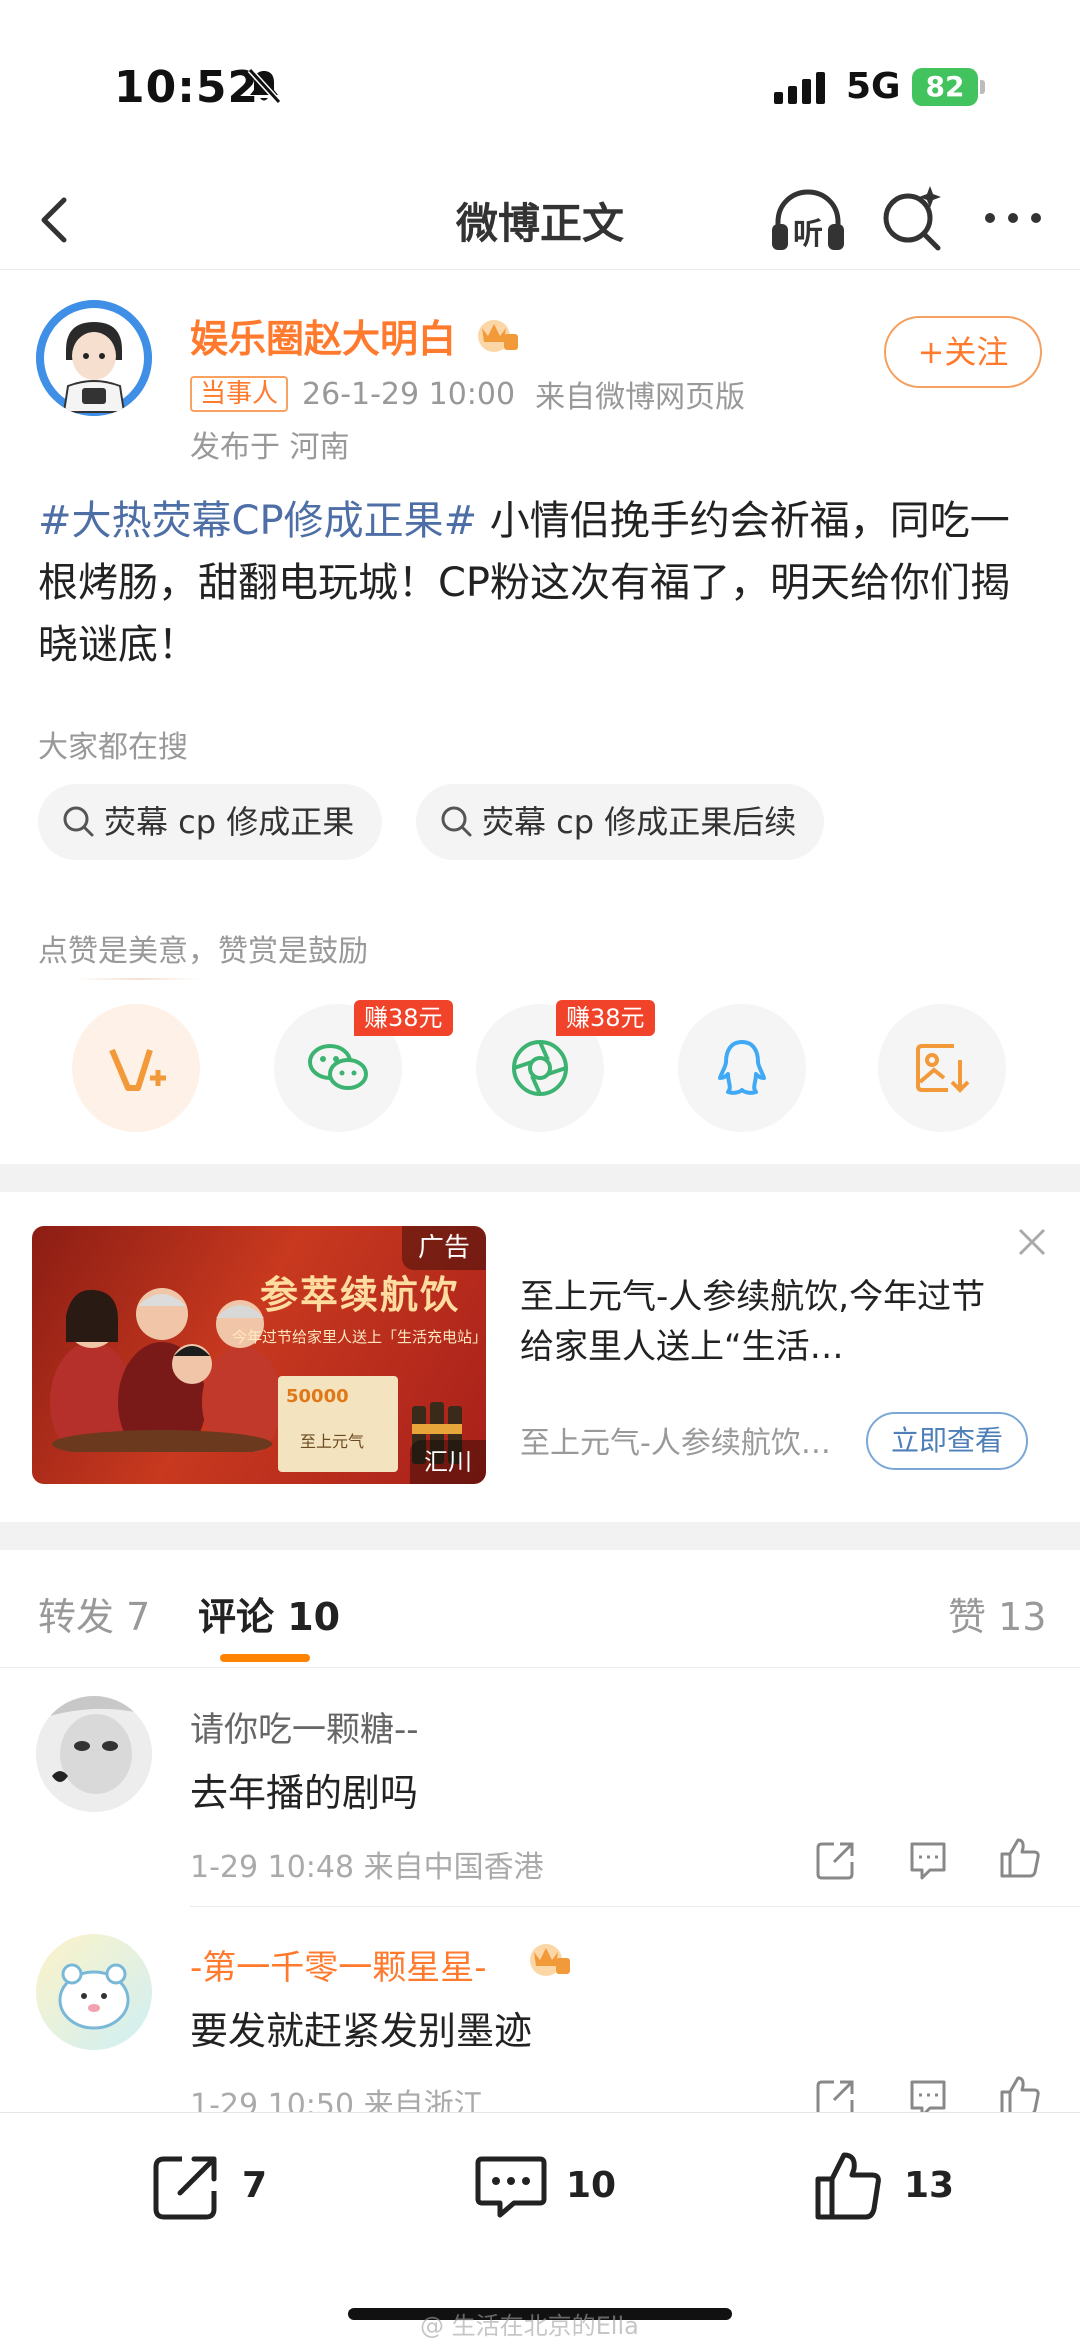 The height and width of the screenshot is (2348, 1080). Describe the element at coordinates (444, 1248) in the screenshot. I see `ad-label: 广告` at that location.